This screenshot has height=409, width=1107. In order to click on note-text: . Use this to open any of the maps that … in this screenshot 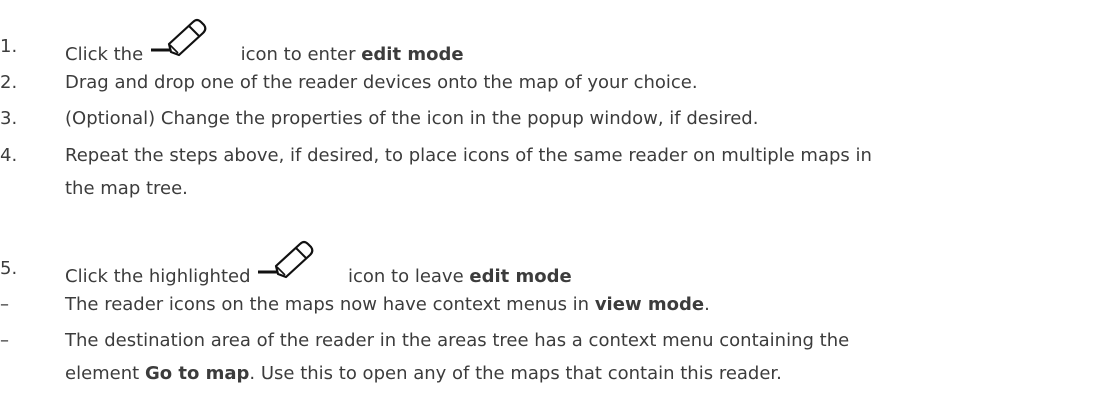, I will do `click(515, 373)`.